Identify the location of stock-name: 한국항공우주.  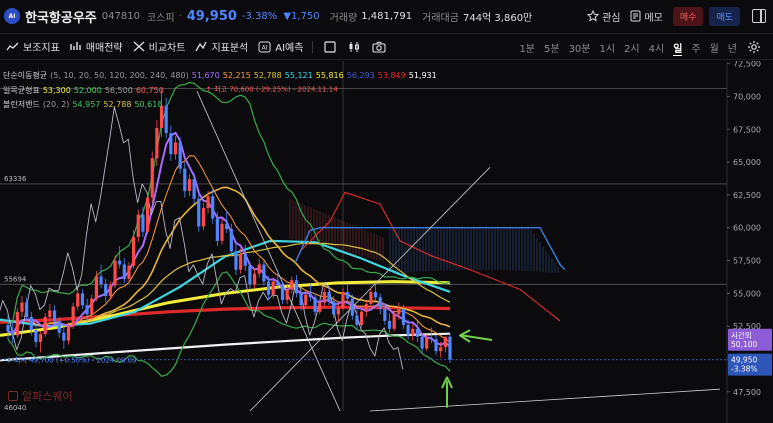
(61, 16).